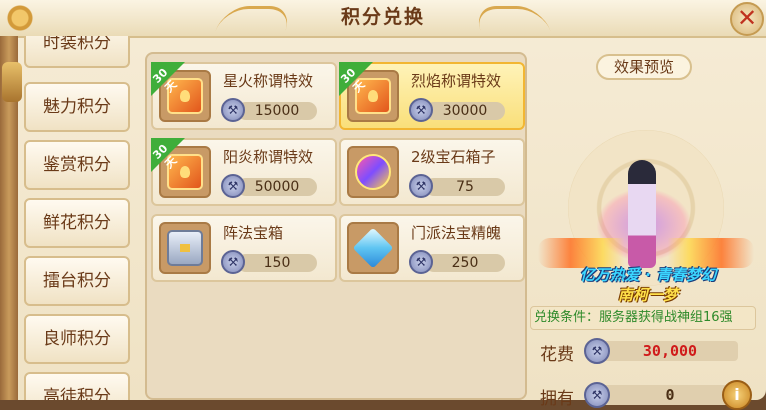 The height and width of the screenshot is (410, 766). I want to click on crystal-icon, so click(373, 248).